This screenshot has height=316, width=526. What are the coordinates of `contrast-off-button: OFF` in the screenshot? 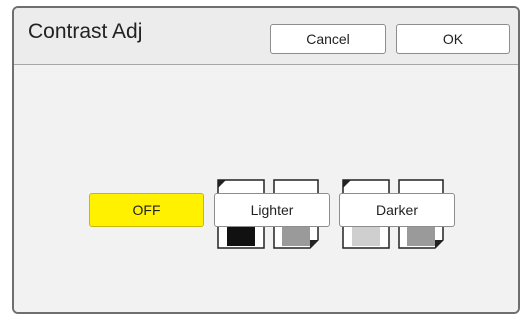 It's located at (146, 210).